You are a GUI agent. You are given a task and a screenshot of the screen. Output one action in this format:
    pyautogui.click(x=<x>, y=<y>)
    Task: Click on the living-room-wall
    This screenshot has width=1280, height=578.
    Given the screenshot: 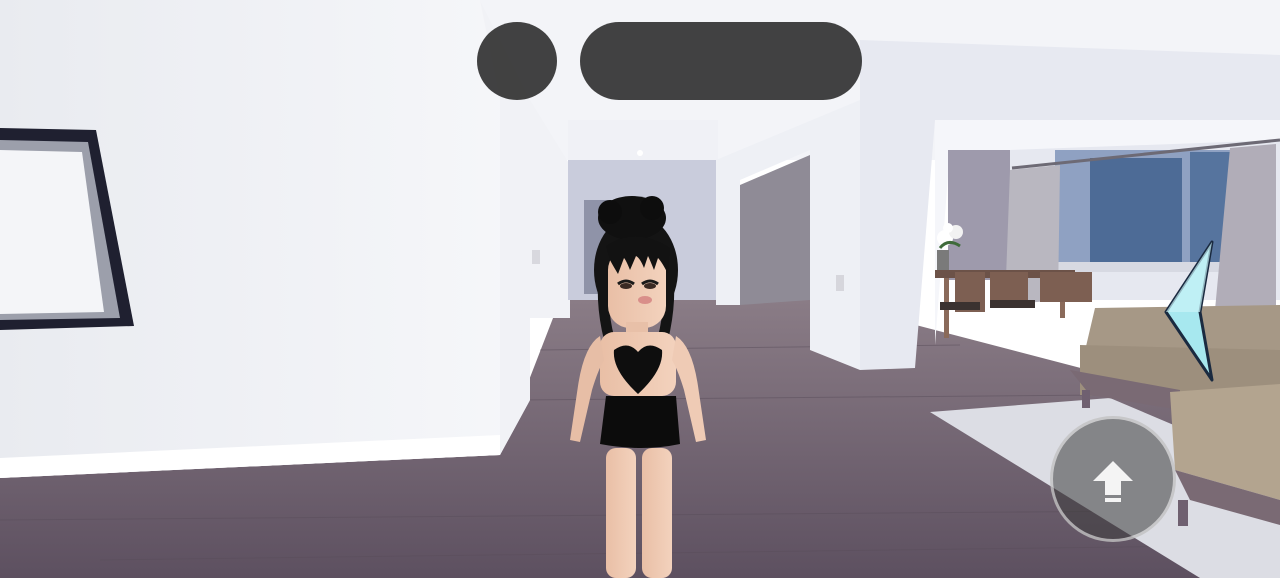 What is the action you would take?
    pyautogui.click(x=979, y=215)
    